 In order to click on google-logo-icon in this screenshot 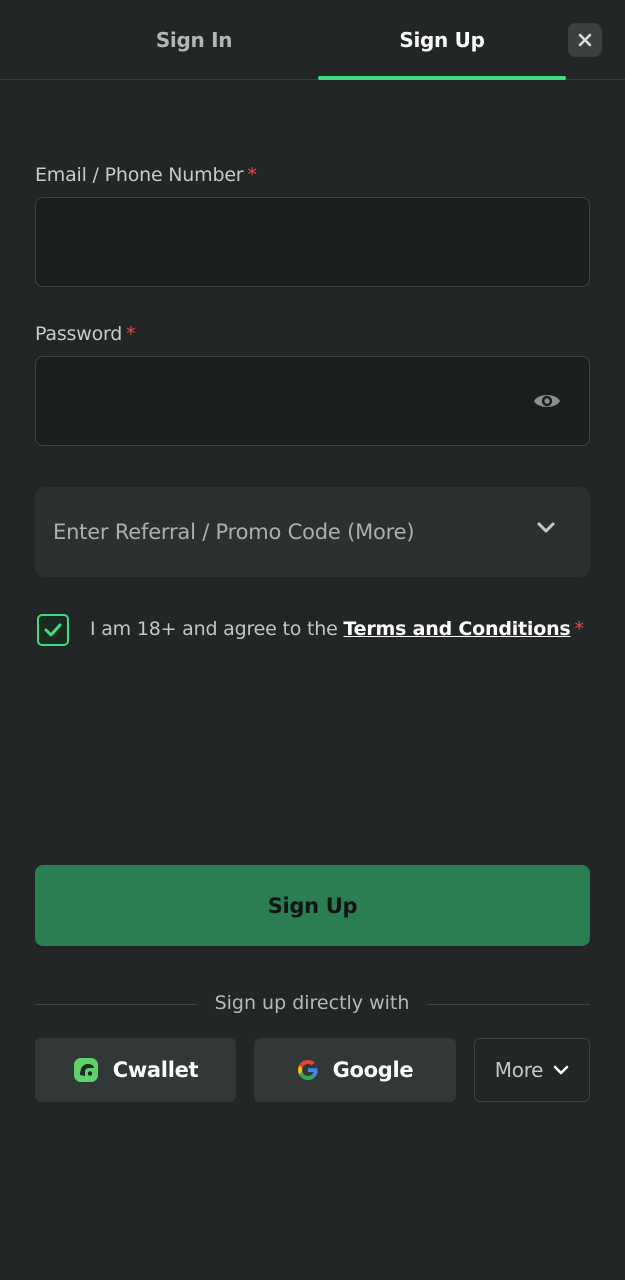, I will do `click(308, 1070)`.